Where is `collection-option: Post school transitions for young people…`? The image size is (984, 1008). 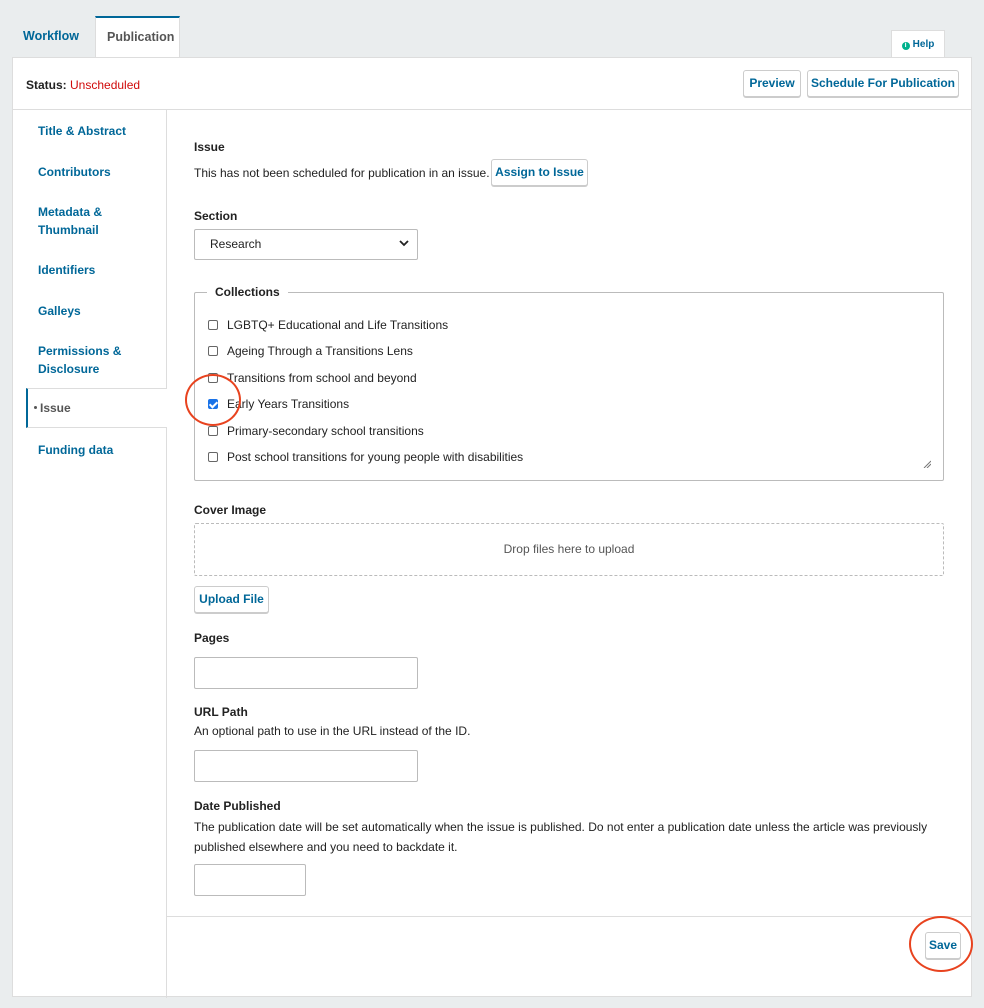 collection-option: Post school transitions for young people… is located at coordinates (365, 457).